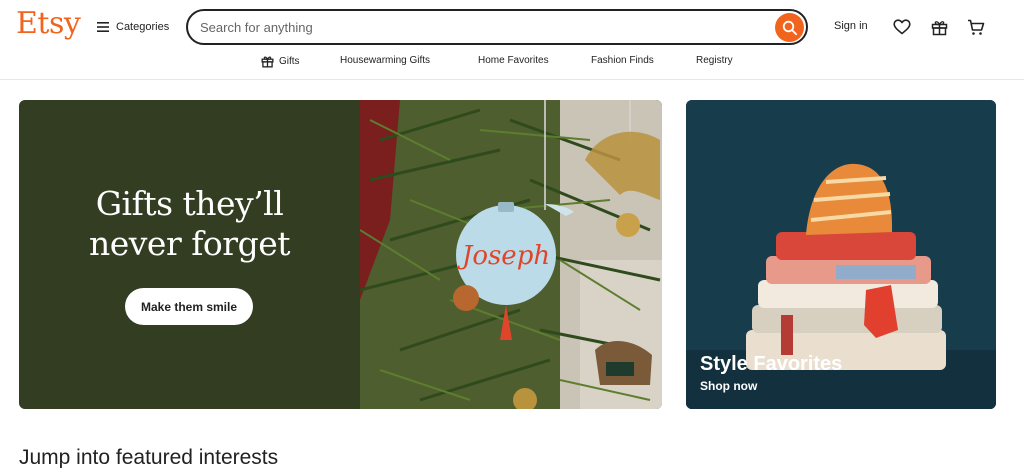 This screenshot has height=468, width=1024. I want to click on heart-icon, so click(902, 27).